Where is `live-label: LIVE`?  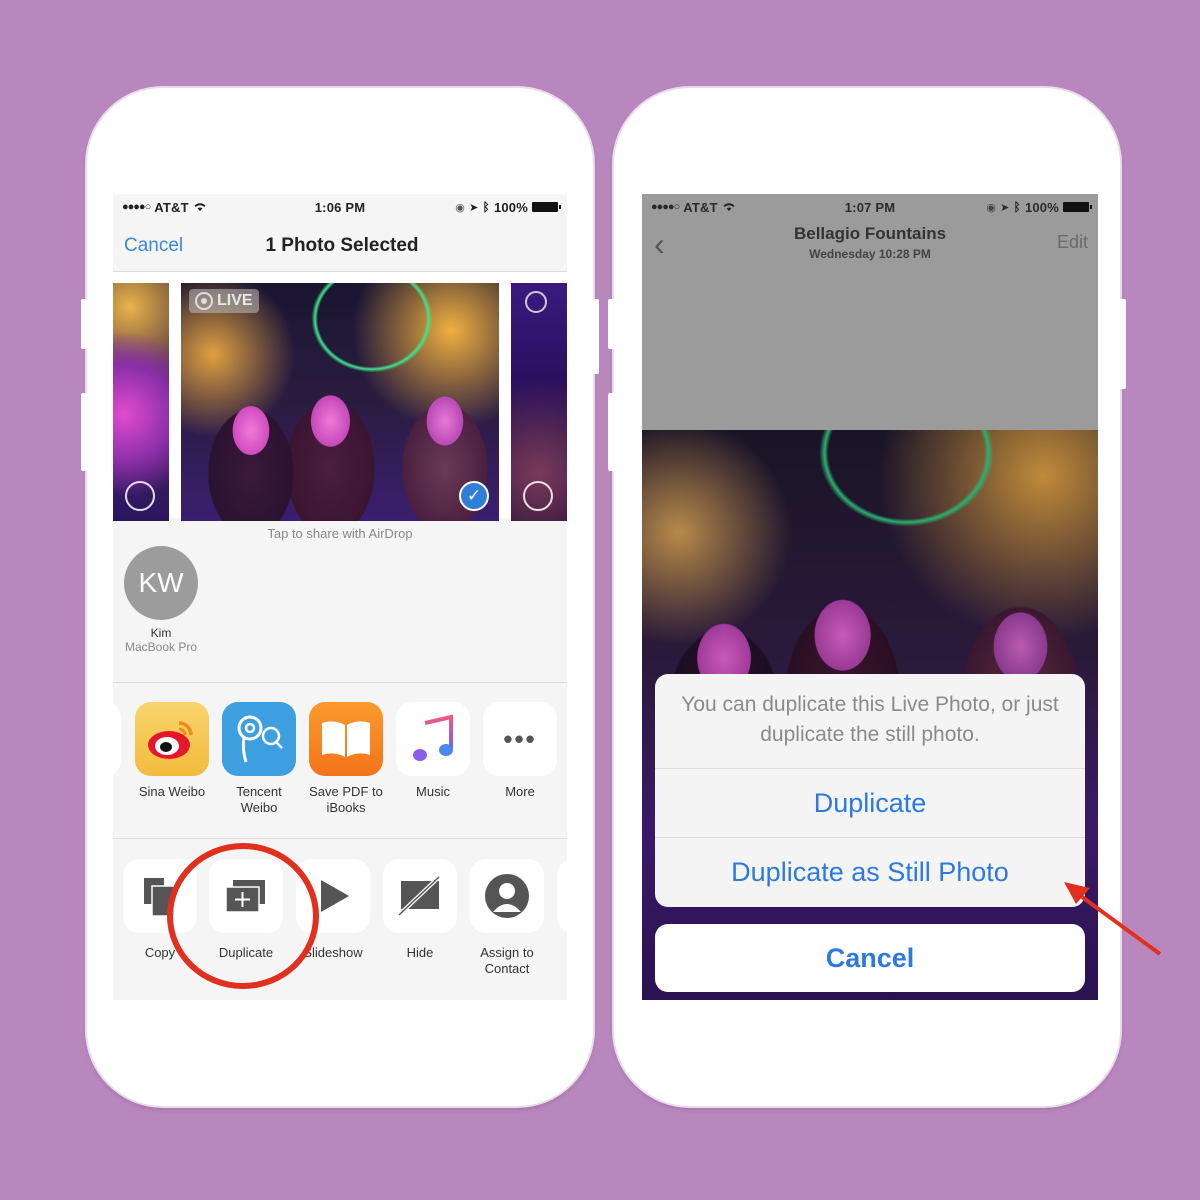
live-label: LIVE is located at coordinates (235, 300).